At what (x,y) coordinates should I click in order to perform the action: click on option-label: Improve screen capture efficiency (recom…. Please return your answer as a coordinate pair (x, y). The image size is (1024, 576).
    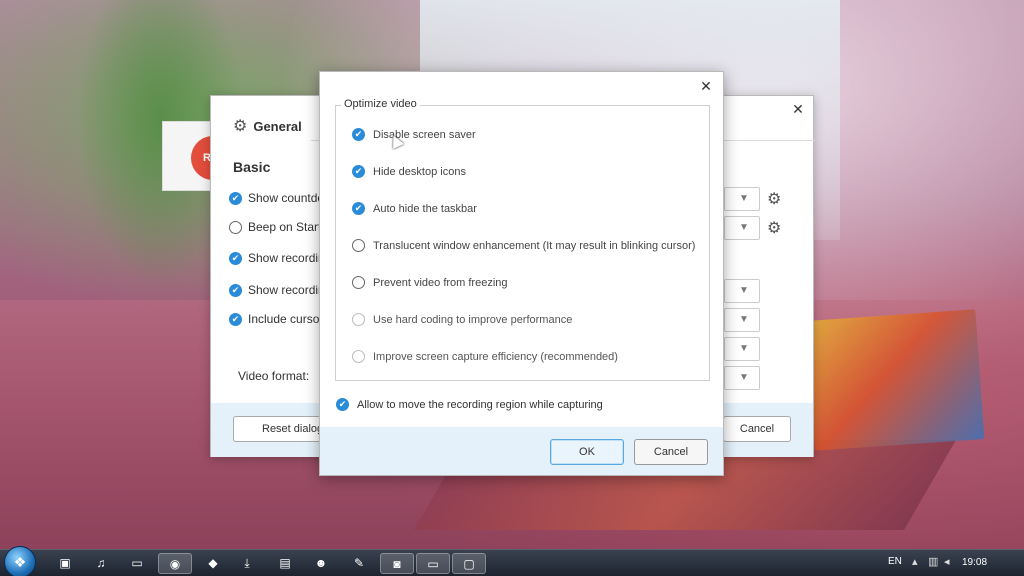
    Looking at the image, I should click on (495, 356).